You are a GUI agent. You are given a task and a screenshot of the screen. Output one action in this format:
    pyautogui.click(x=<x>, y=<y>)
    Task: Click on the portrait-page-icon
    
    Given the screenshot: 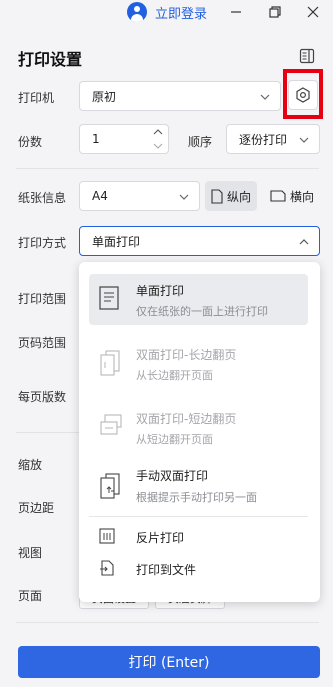 What is the action you would take?
    pyautogui.click(x=217, y=196)
    